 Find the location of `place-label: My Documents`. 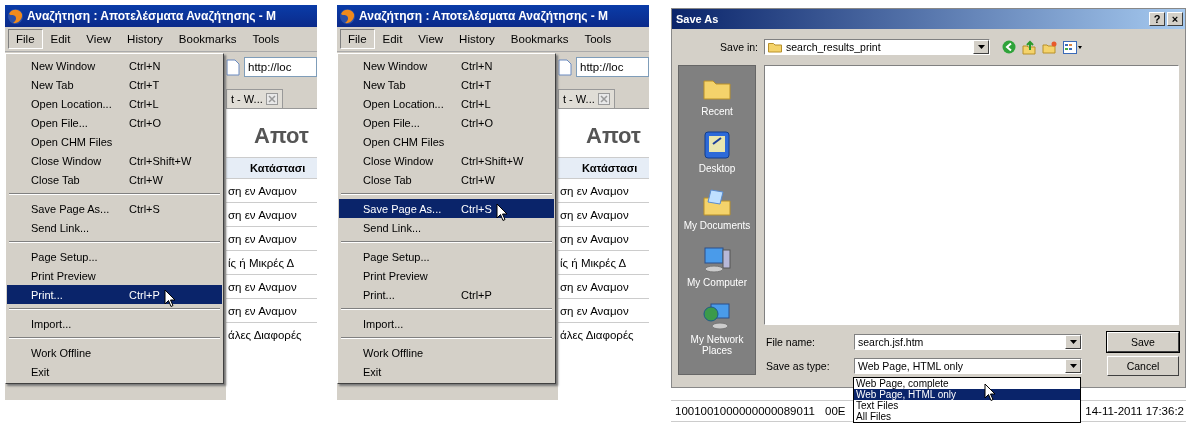

place-label: My Documents is located at coordinates (717, 225).